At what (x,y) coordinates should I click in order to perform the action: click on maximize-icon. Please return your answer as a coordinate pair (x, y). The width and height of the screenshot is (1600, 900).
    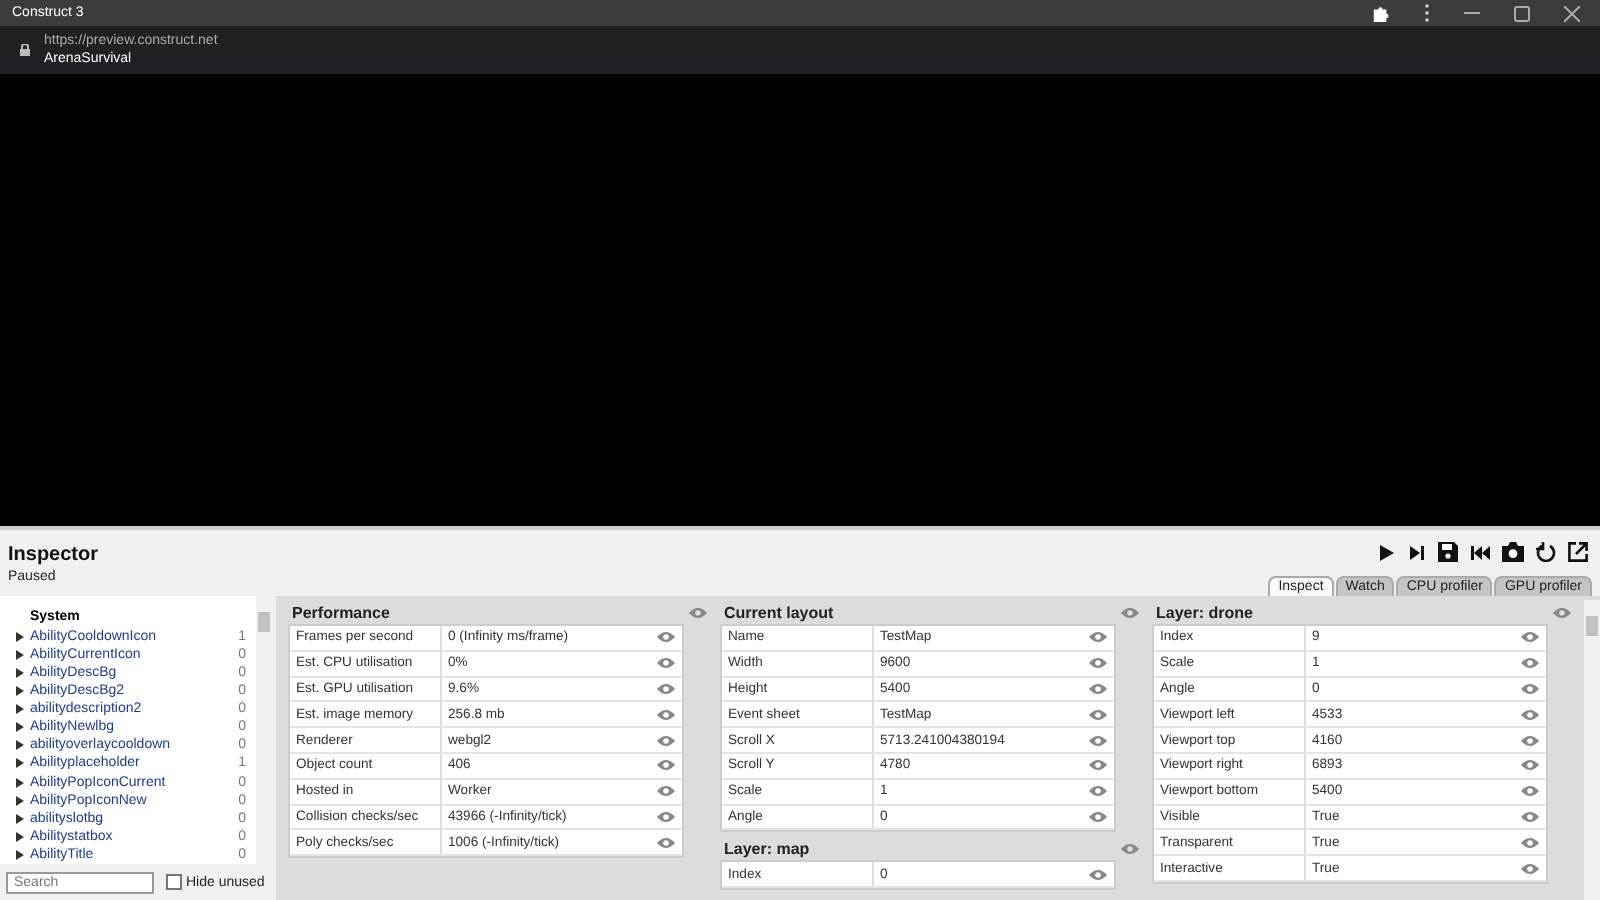
    Looking at the image, I should click on (1522, 13).